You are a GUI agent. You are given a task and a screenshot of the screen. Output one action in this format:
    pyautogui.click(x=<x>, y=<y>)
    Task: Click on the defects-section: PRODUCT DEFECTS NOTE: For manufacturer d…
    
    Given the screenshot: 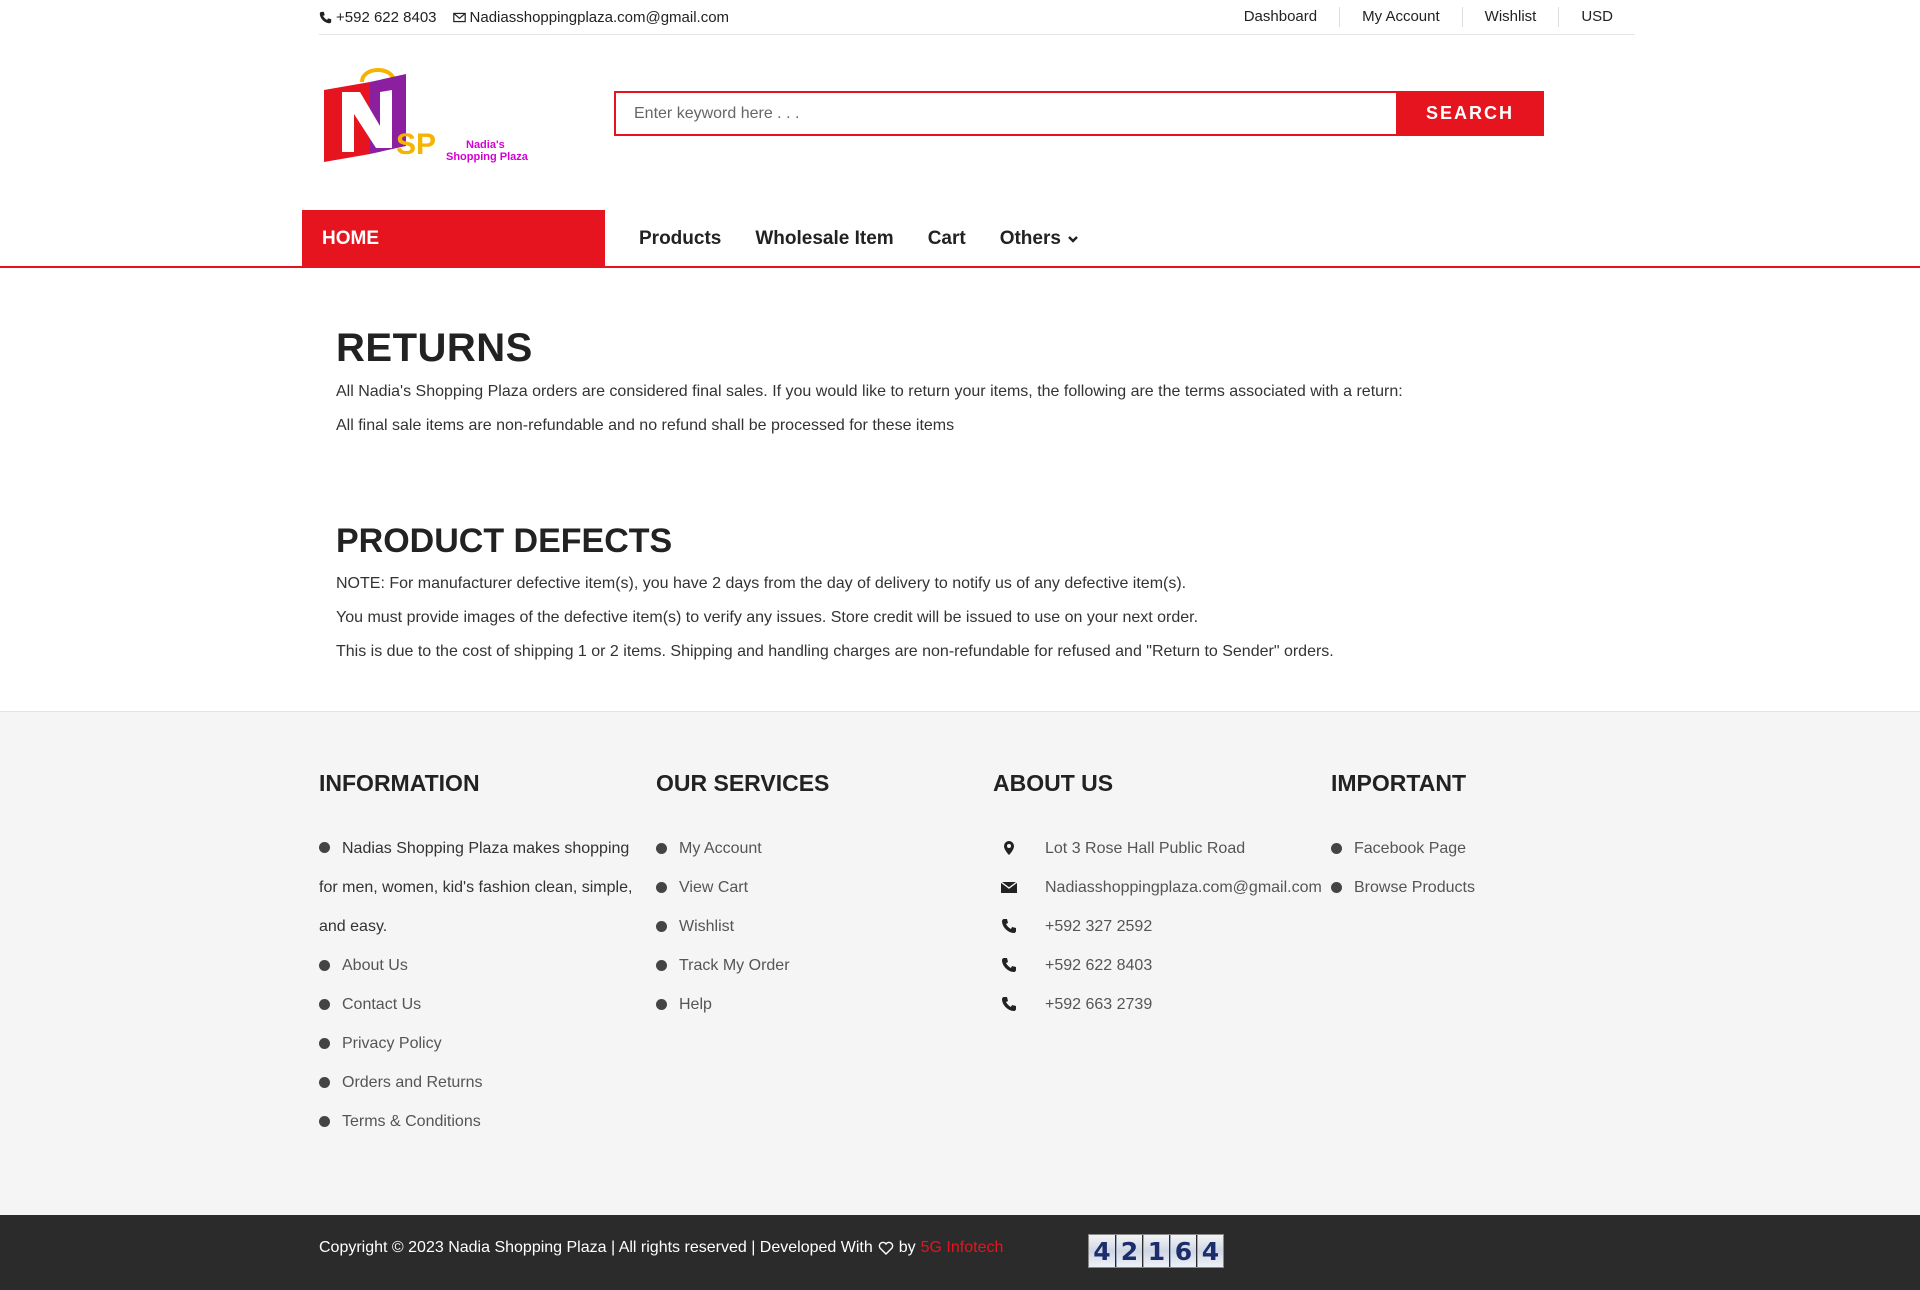 What is the action you would take?
    pyautogui.click(x=961, y=595)
    